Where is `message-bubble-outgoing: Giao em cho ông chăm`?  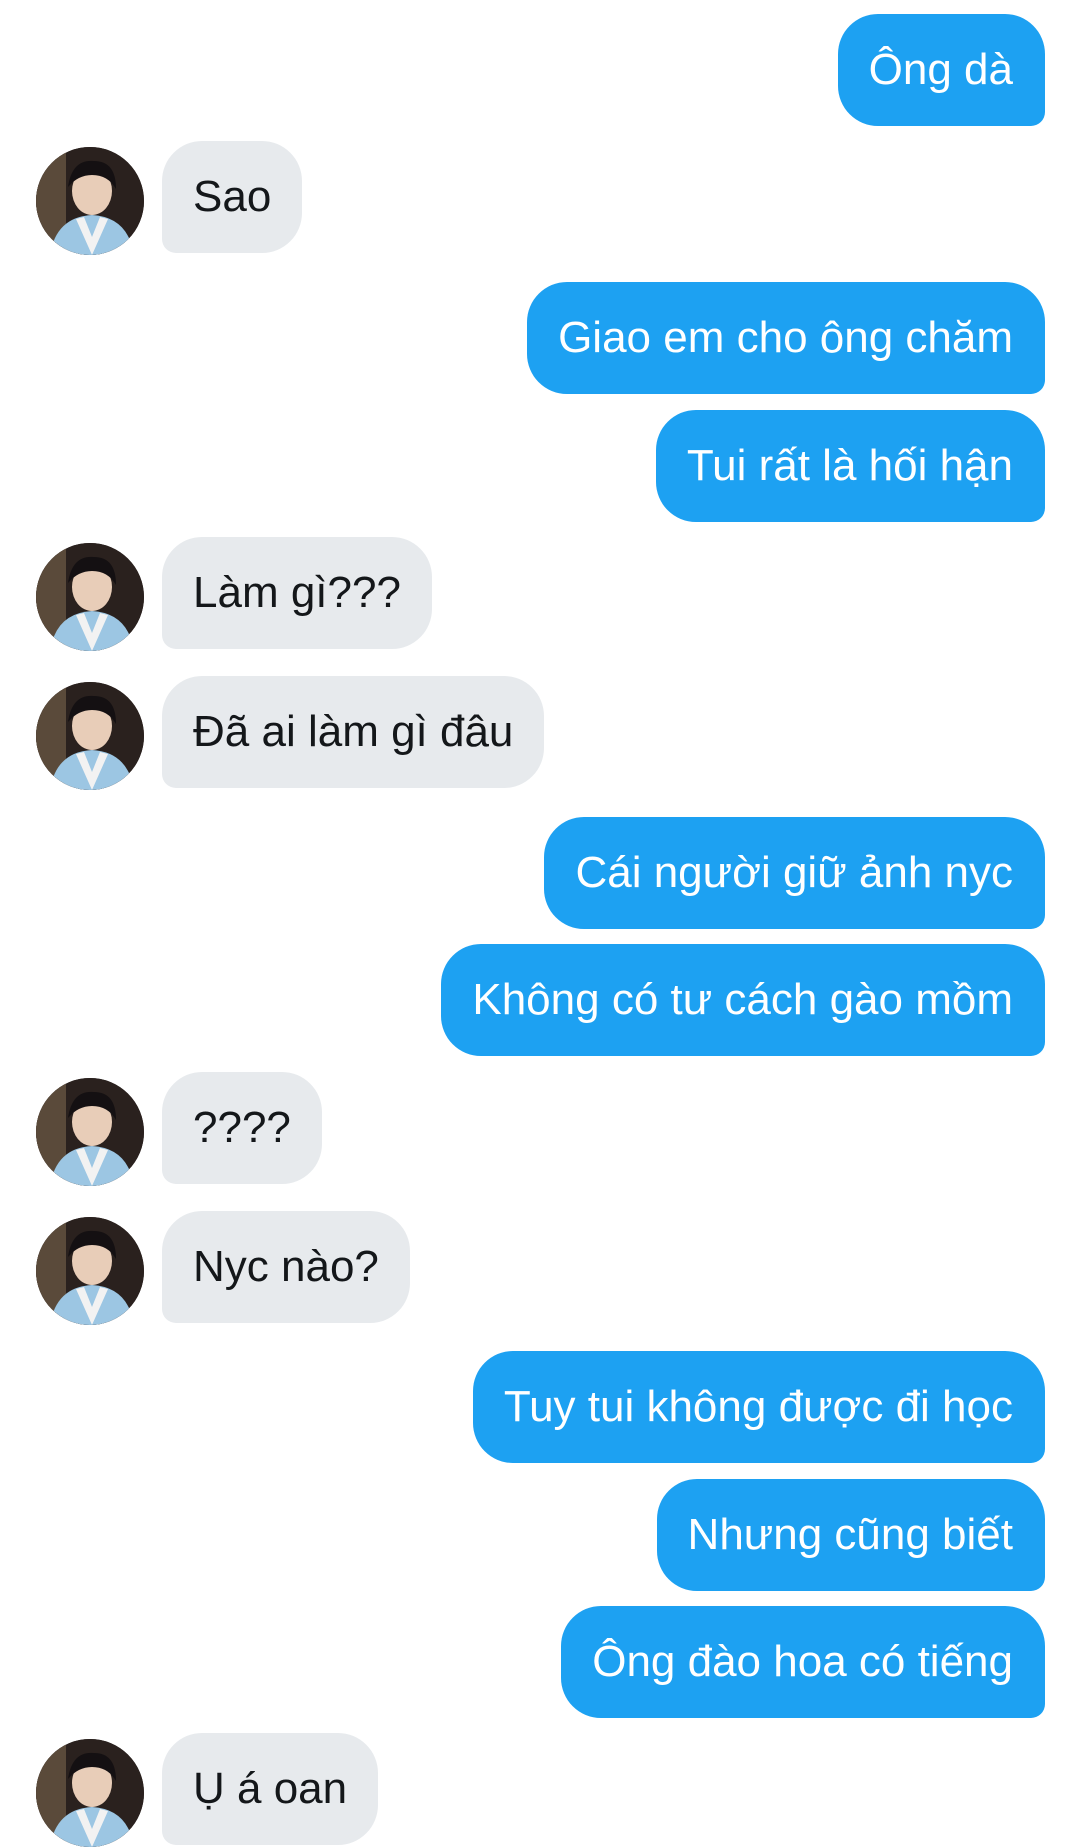
message-bubble-outgoing: Giao em cho ông chăm is located at coordinates (786, 338).